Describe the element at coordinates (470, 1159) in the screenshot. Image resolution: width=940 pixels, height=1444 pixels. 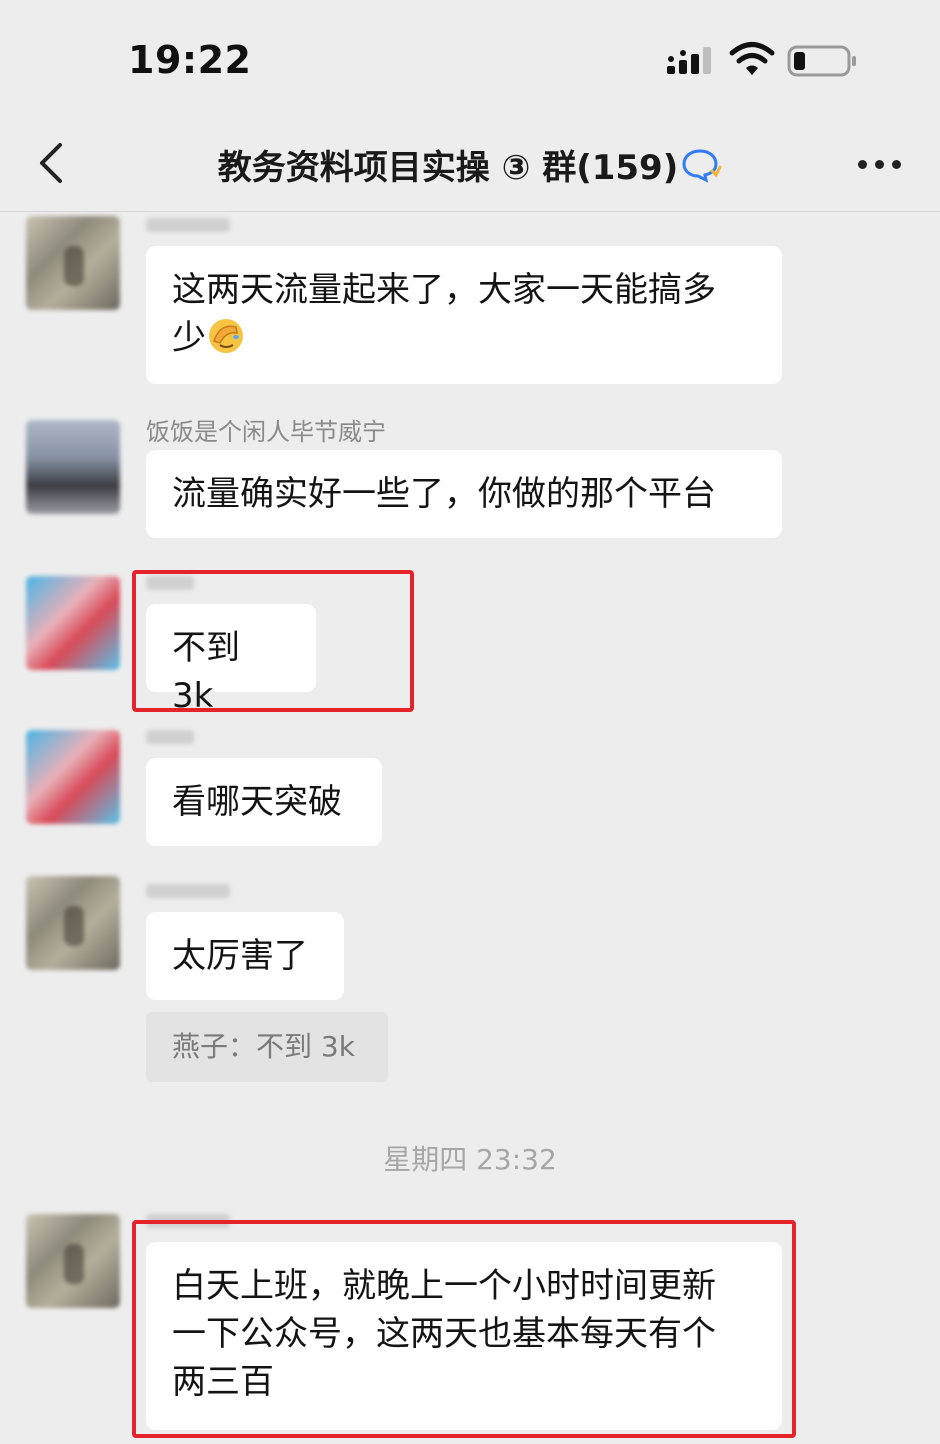
I see `message-timestamp: 星期四 23:32` at that location.